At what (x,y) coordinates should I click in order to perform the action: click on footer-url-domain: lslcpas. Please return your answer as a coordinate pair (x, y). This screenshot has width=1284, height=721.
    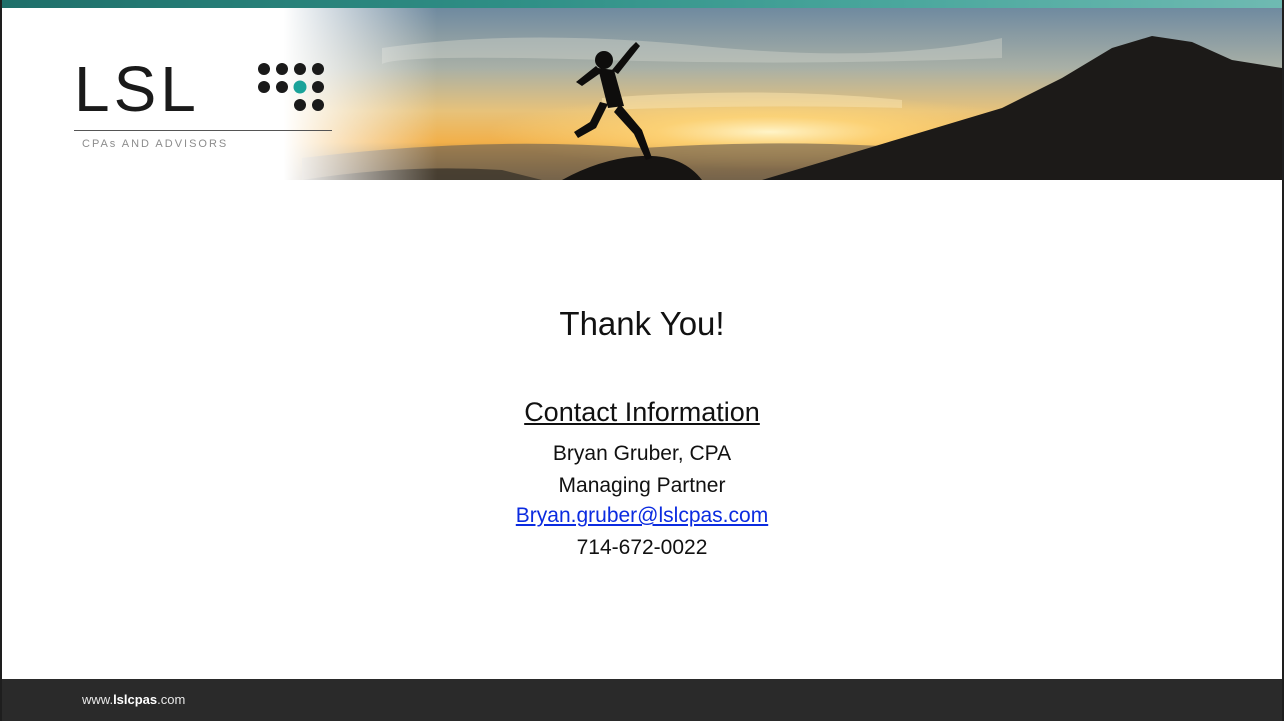
    Looking at the image, I should click on (135, 699).